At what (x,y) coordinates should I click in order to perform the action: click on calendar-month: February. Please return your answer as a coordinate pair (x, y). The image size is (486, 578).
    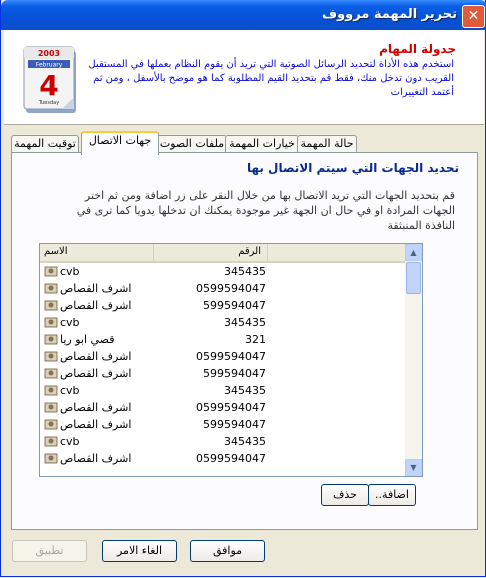
    Looking at the image, I should click on (49, 65).